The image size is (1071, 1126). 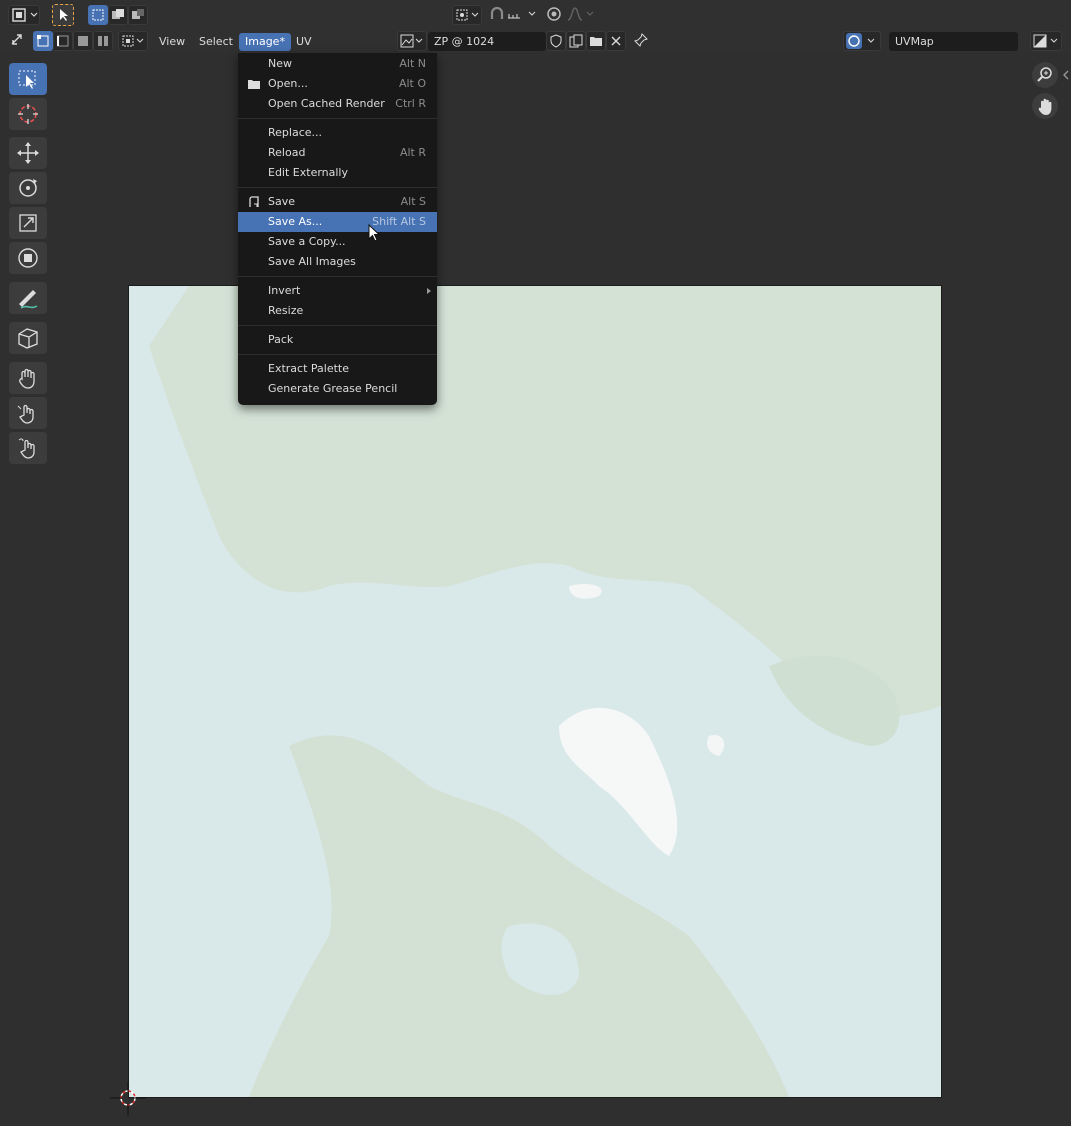 I want to click on menu-item-save-all-images: Save All Images, so click(x=337, y=262).